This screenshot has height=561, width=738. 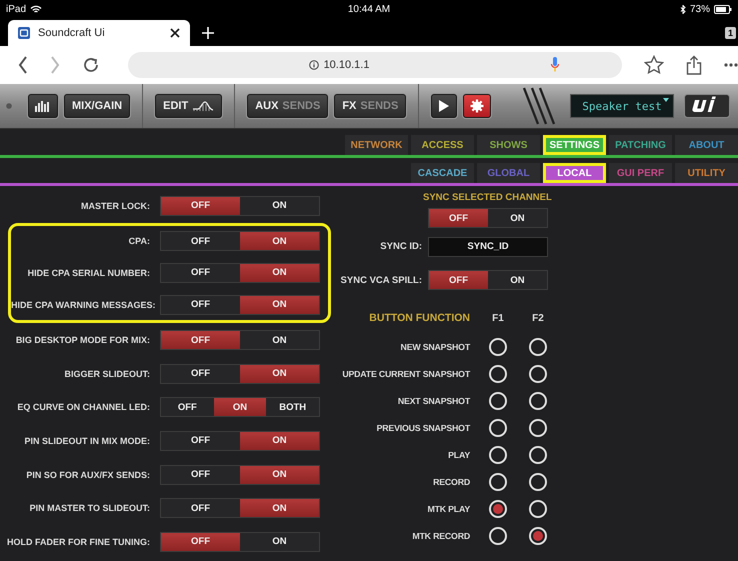 What do you see at coordinates (375, 65) in the screenshot?
I see `address-field: 10.10.1.1` at bounding box center [375, 65].